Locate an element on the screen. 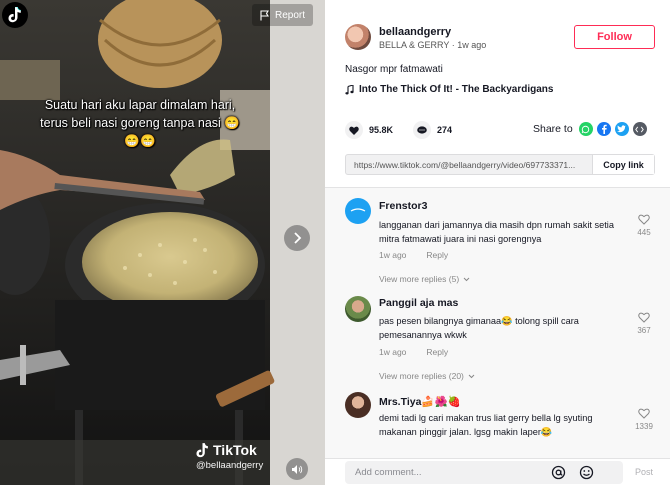 Image resolution: width=670 pixels, height=485 pixels. engagement-stats: 95.8K 274 is located at coordinates (398, 130).